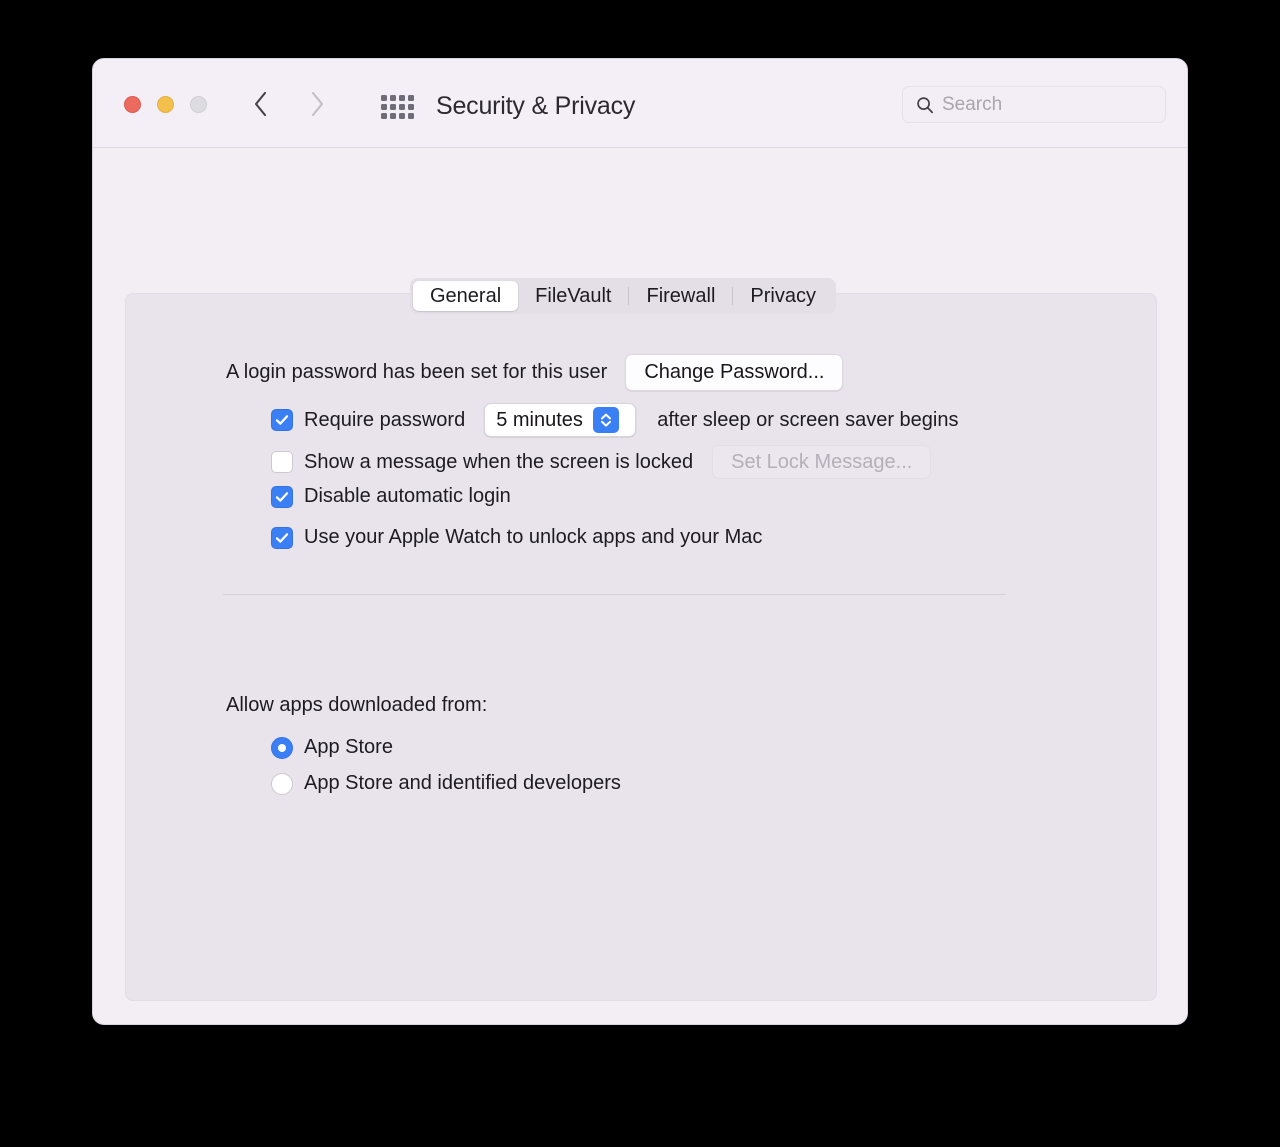  Describe the element at coordinates (407, 496) in the screenshot. I see `disable-auto-login-label: Disable automatic login` at that location.